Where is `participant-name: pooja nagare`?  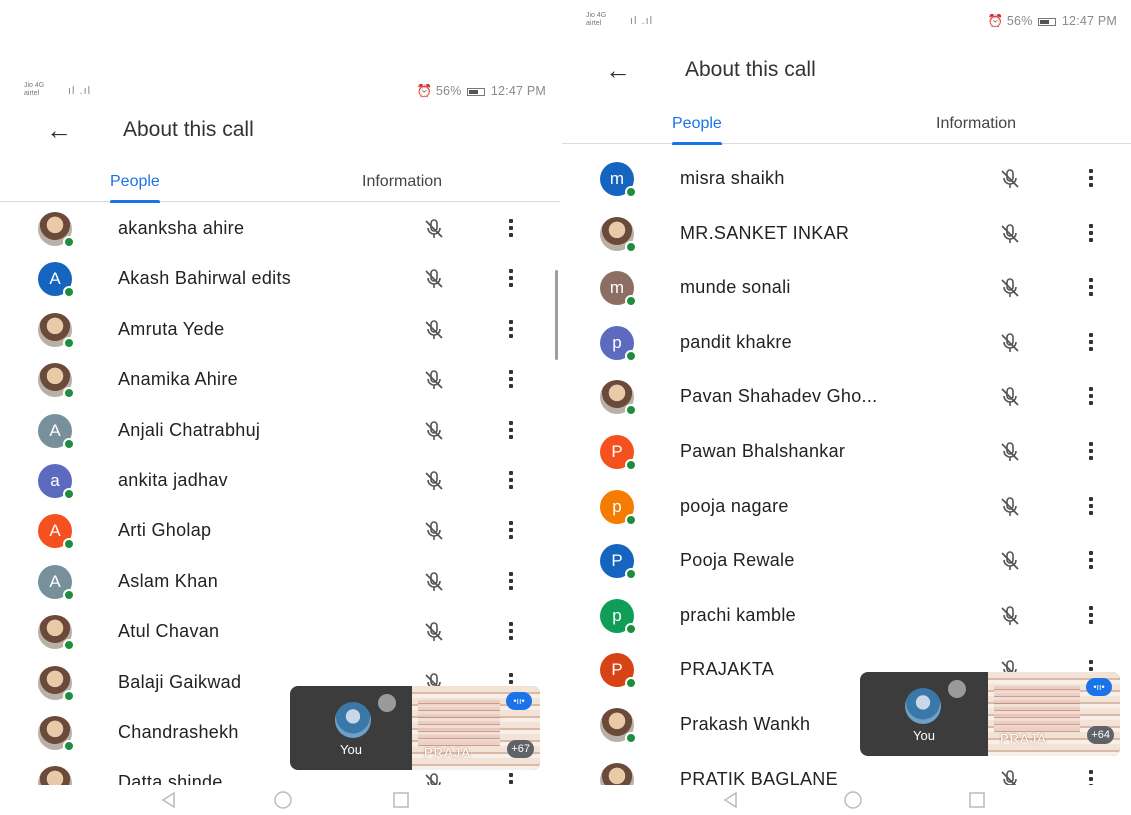
participant-name: pooja nagare is located at coordinates (734, 505).